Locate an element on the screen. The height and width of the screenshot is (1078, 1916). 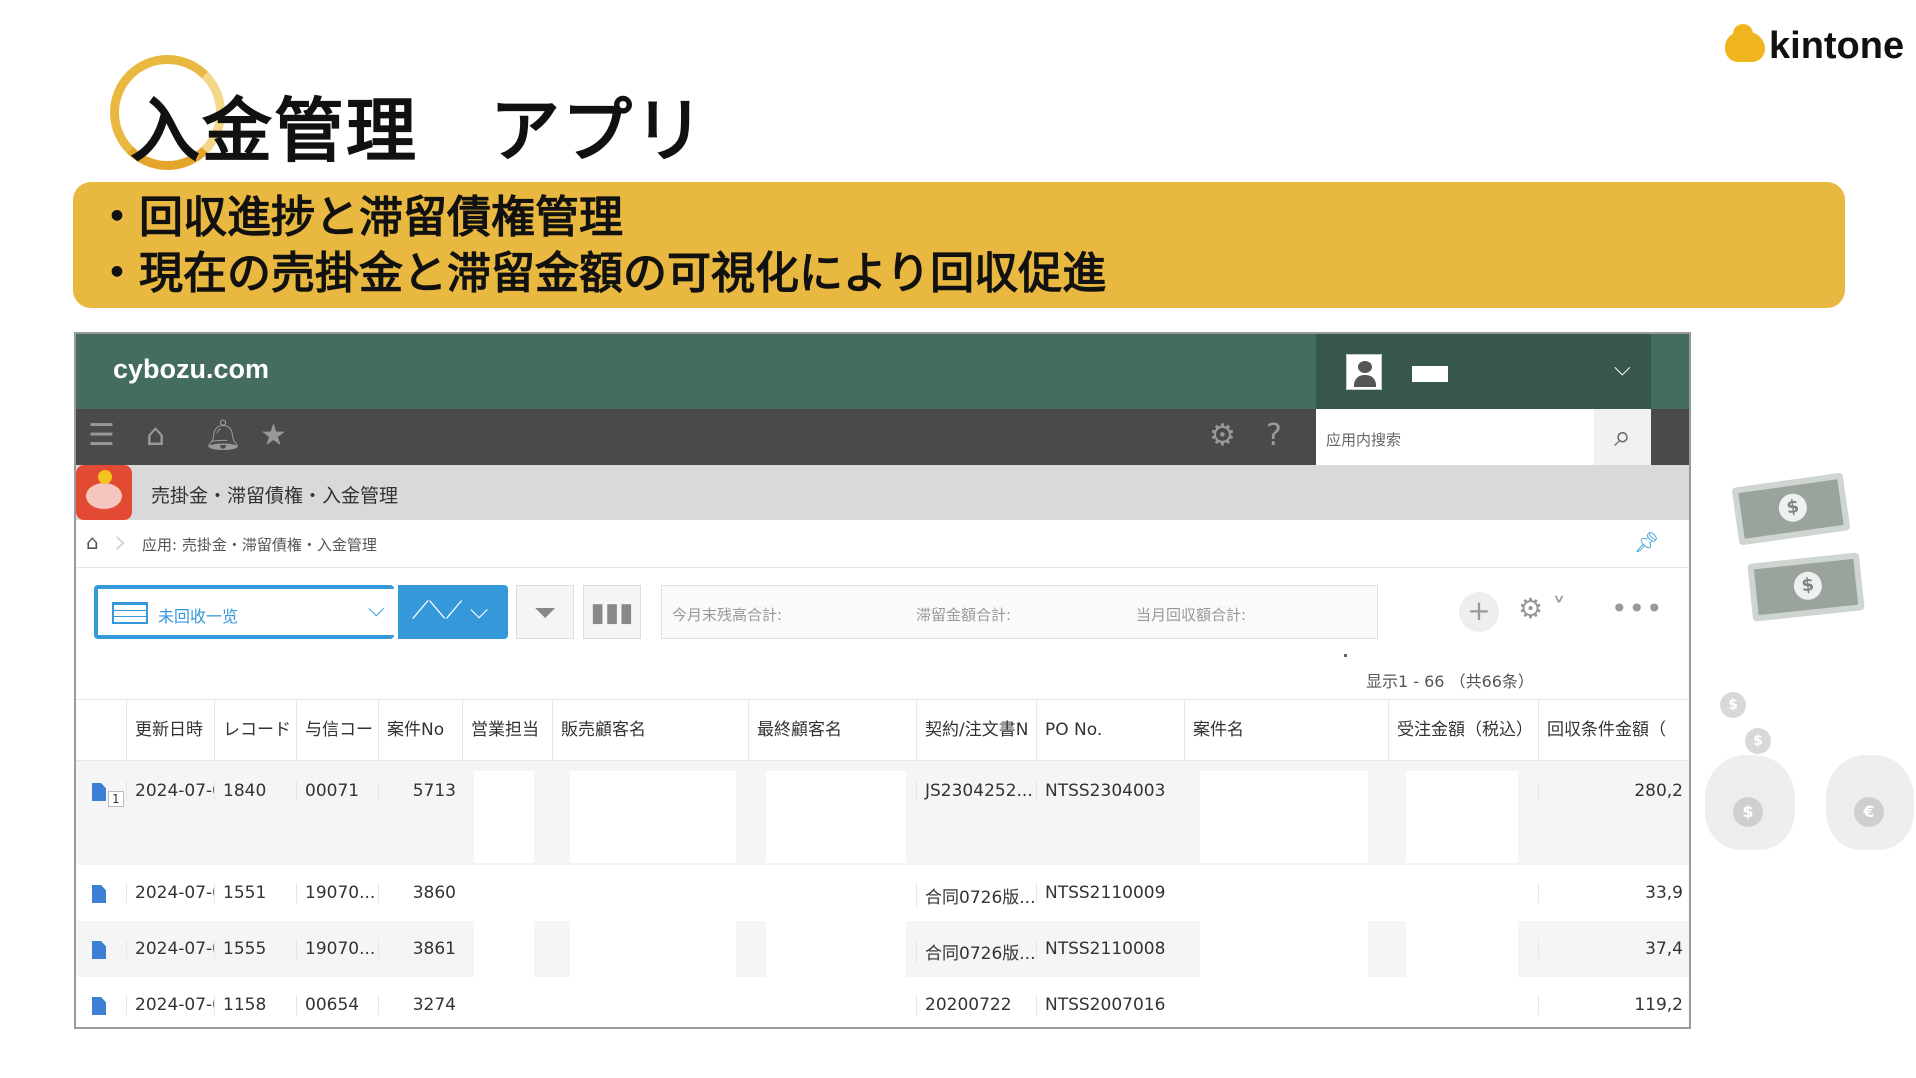
app-title: 売掛金・滞留債権・入金管理 is located at coordinates (274, 494).